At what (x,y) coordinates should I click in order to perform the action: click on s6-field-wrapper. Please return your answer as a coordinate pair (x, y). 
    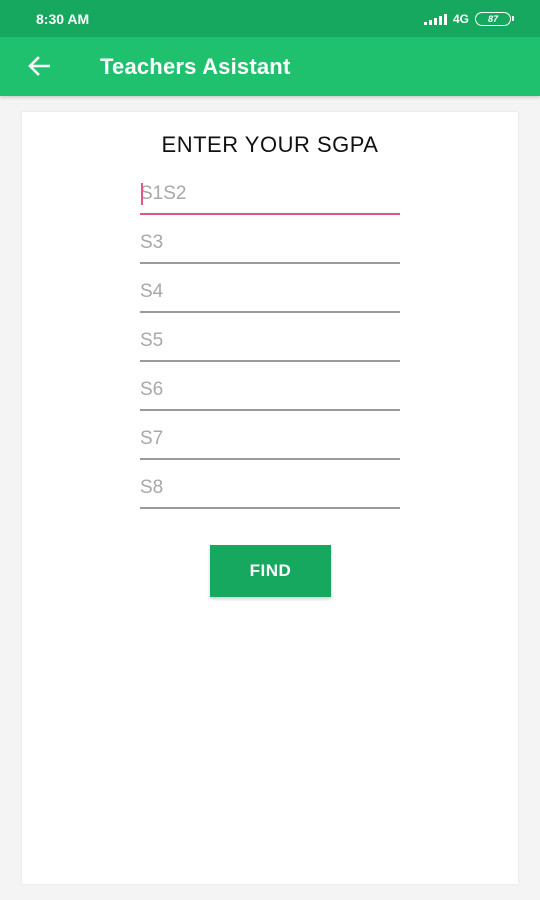
    Looking at the image, I should click on (270, 391).